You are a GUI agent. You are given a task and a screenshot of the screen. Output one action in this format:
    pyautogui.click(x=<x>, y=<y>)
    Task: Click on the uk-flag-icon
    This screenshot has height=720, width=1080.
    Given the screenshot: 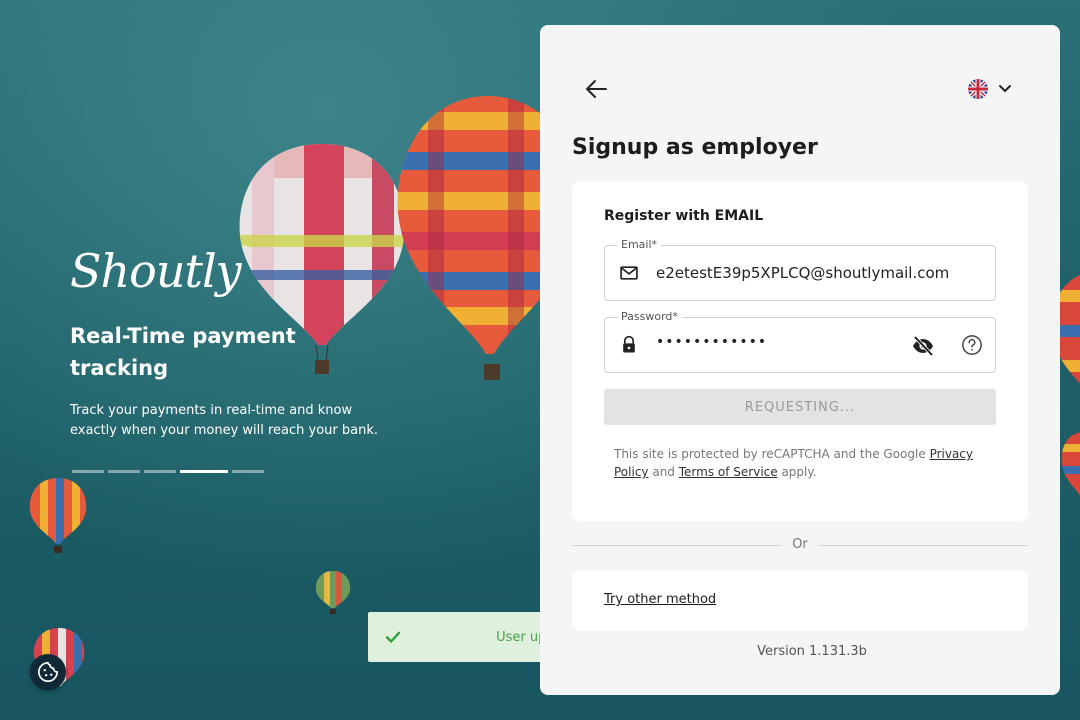 What is the action you would take?
    pyautogui.click(x=978, y=89)
    